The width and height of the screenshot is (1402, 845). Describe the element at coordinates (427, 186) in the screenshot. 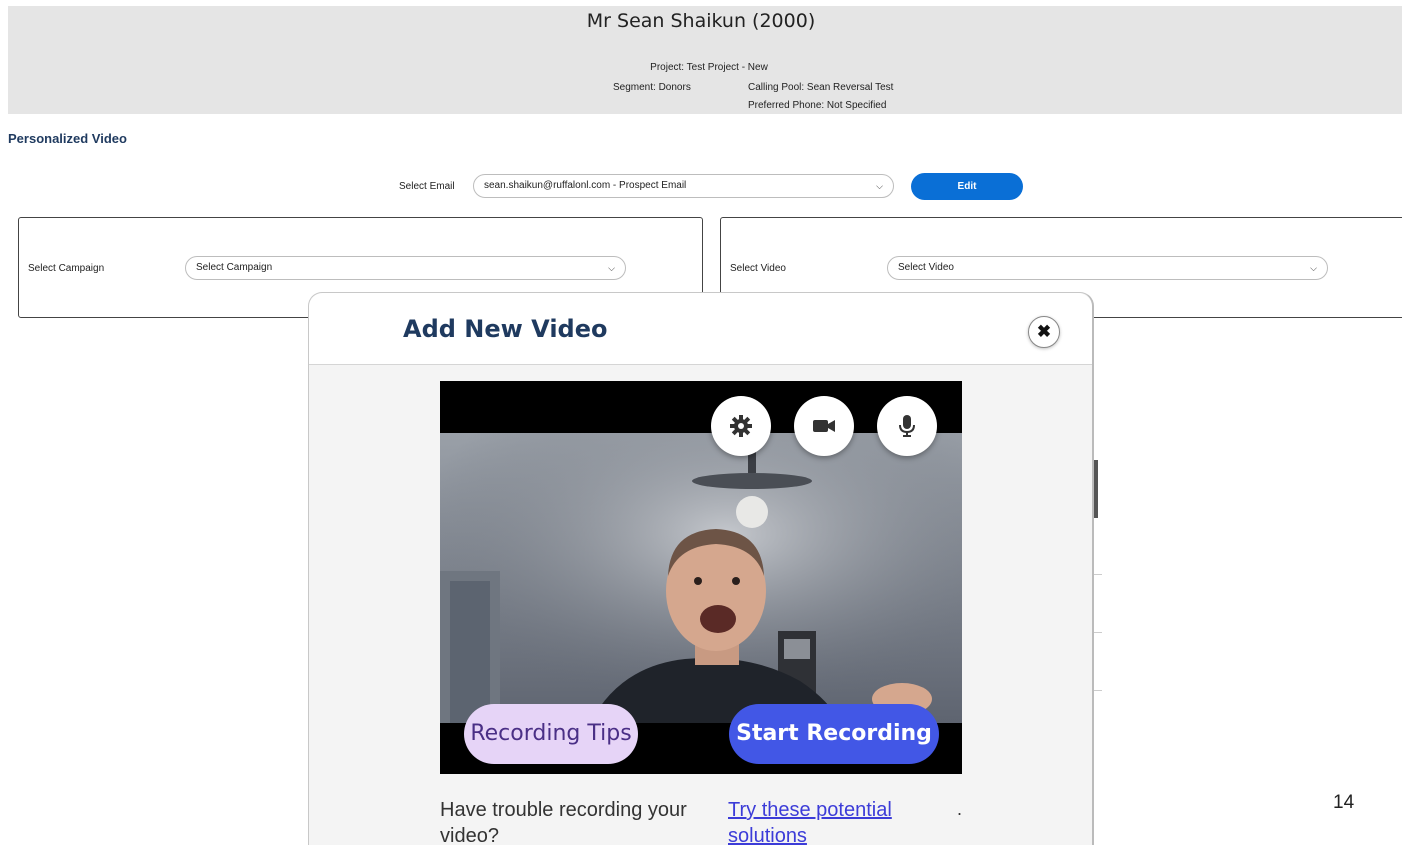

I see `select-email-label: Select Email` at that location.